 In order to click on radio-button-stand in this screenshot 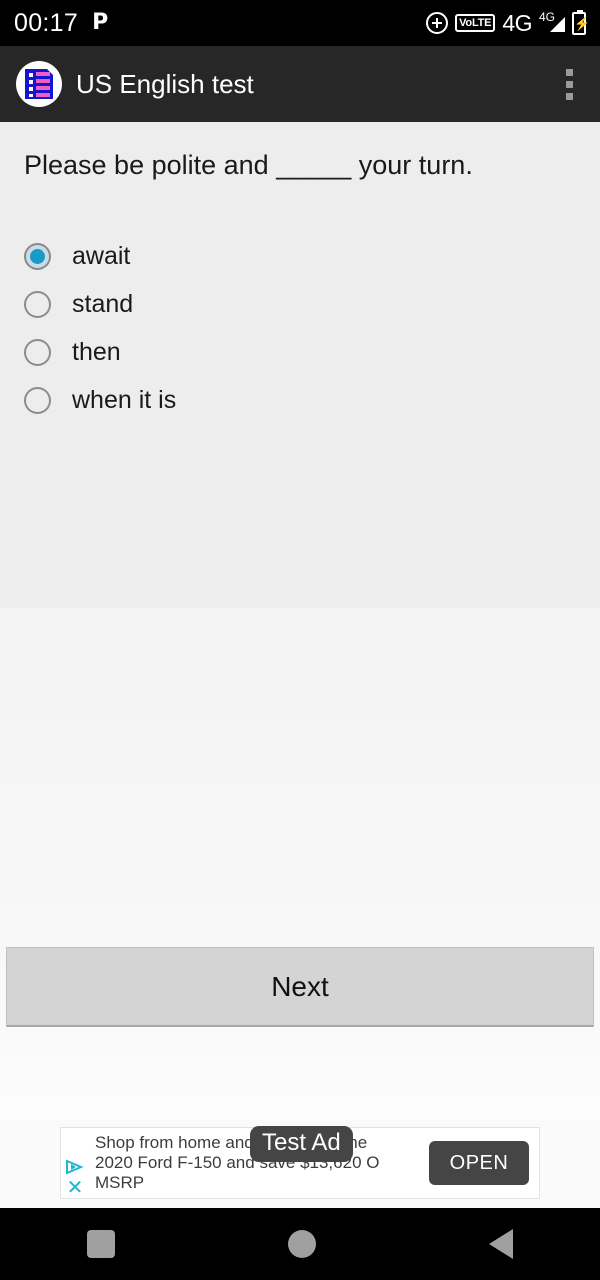, I will do `click(37, 304)`.